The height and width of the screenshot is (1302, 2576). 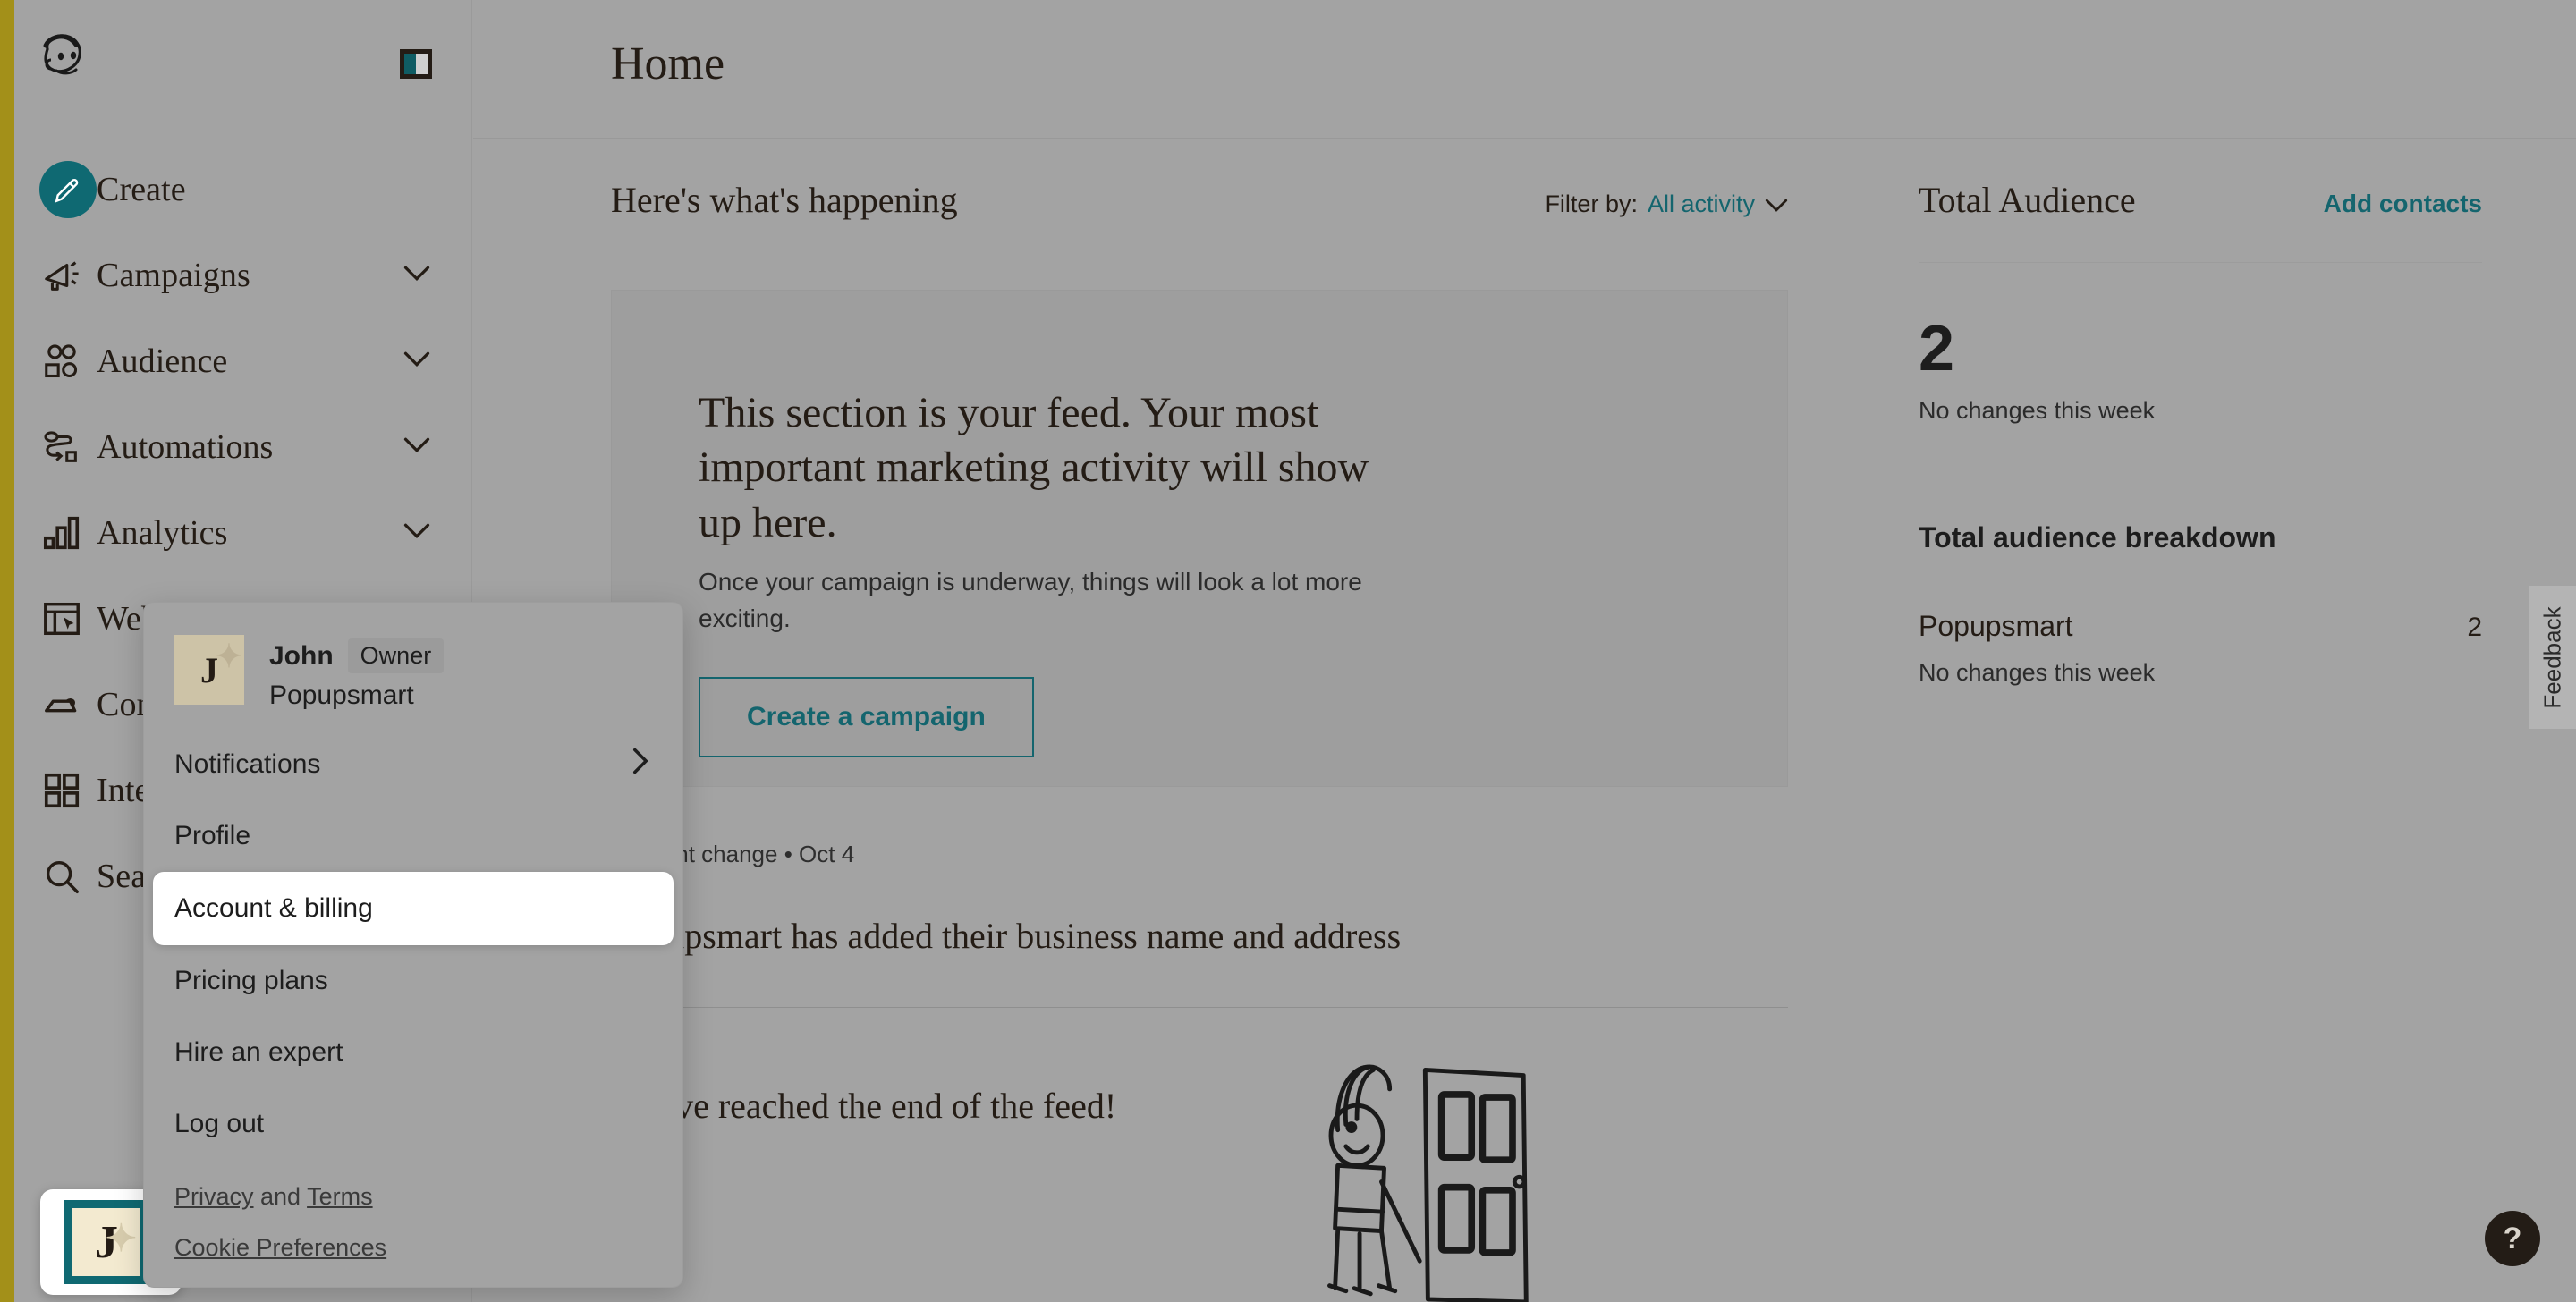 What do you see at coordinates (2403, 204) in the screenshot?
I see `add-contacts-link: Add contacts` at bounding box center [2403, 204].